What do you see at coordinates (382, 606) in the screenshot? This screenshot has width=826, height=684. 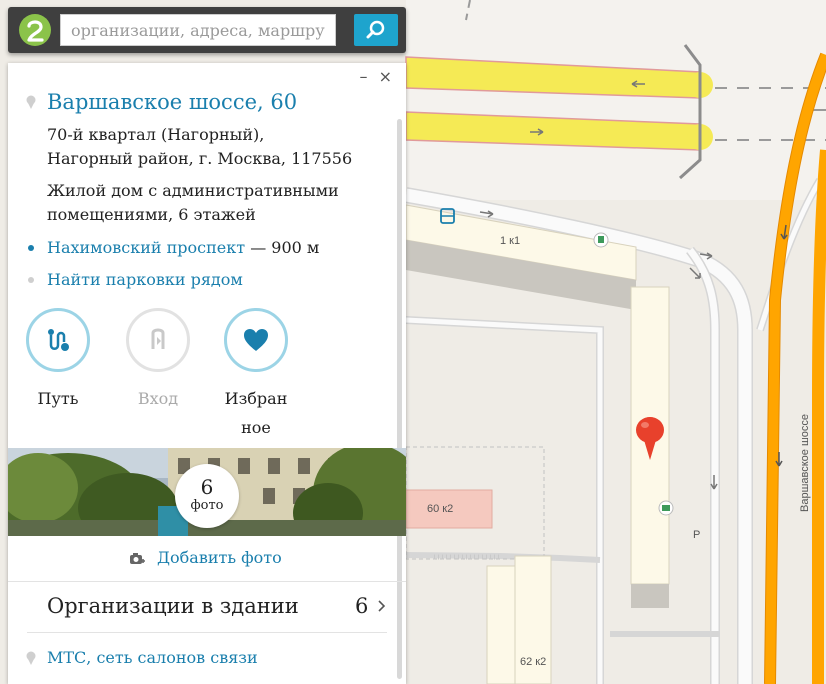 I see `chevron-right-icon` at bounding box center [382, 606].